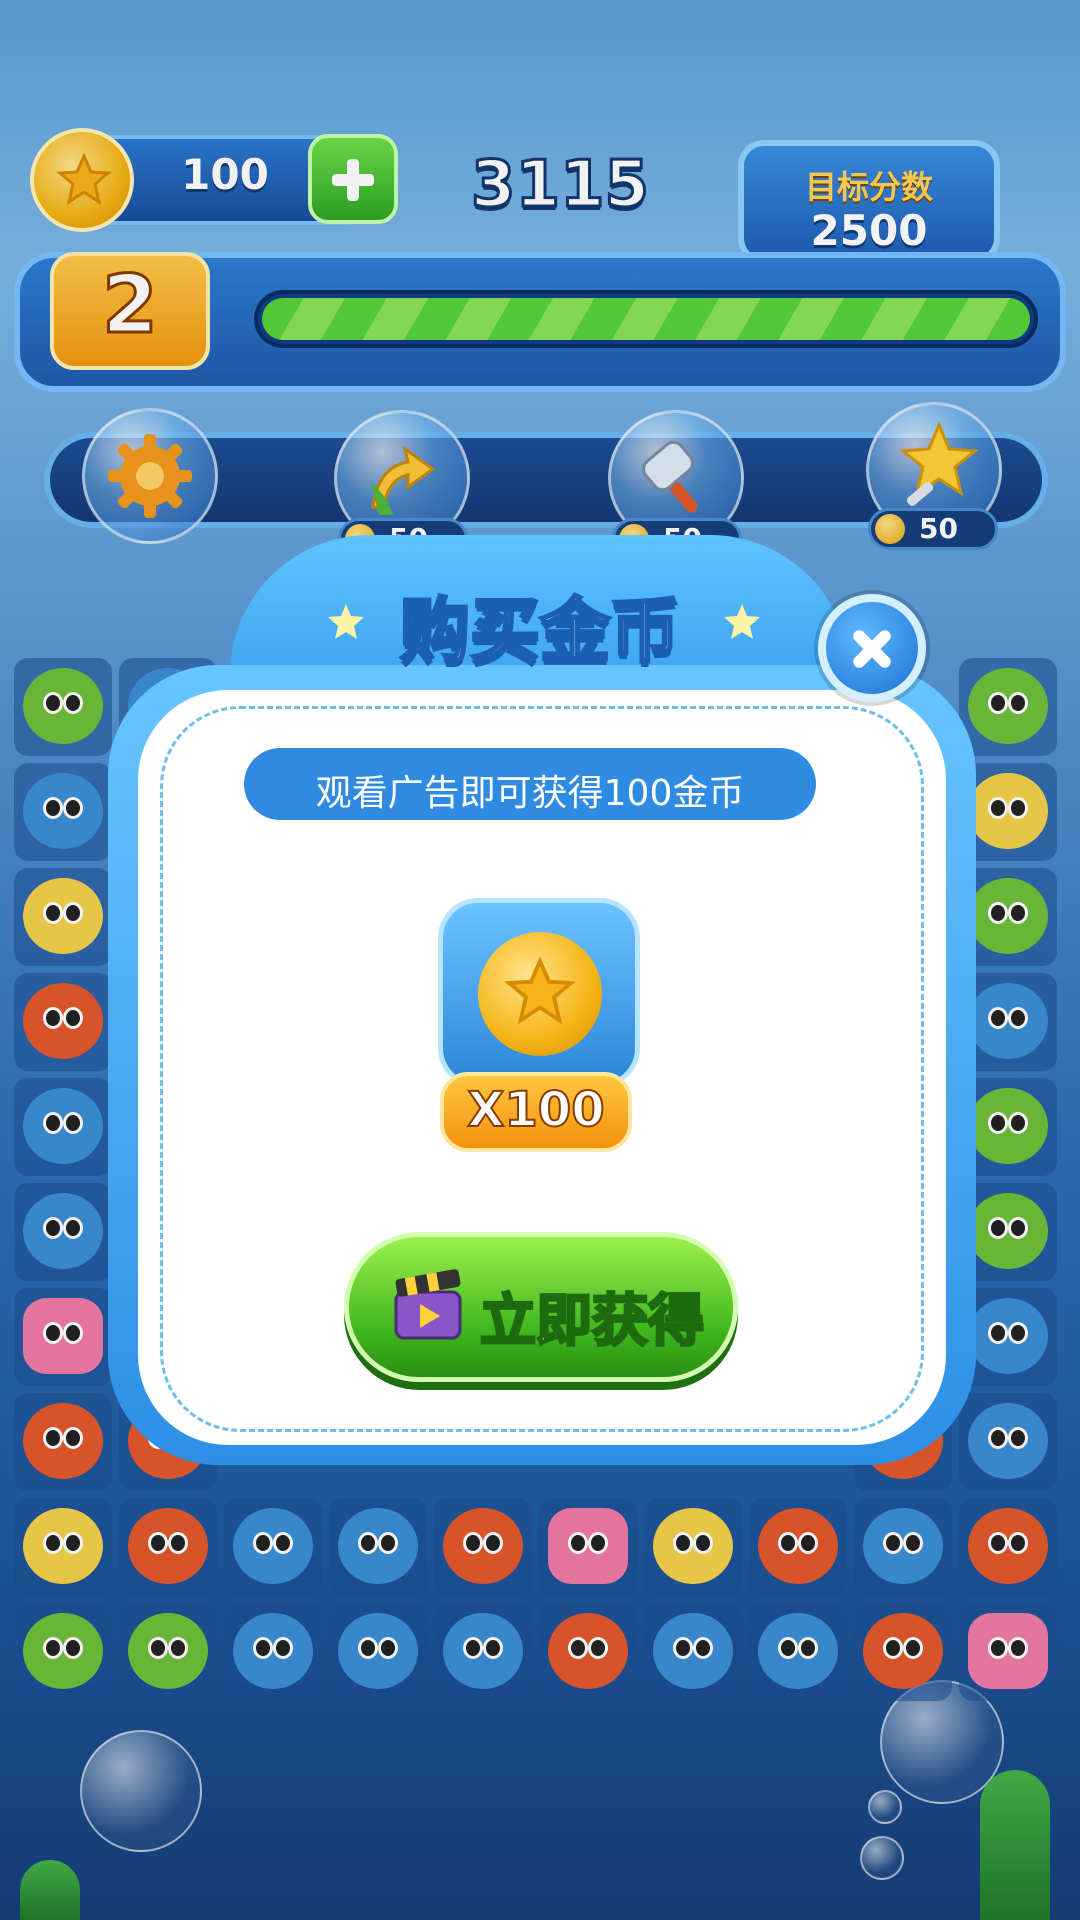 The width and height of the screenshot is (1080, 1920). What do you see at coordinates (530, 793) in the screenshot?
I see `hint-text: 观看广告即可获得100金币` at bounding box center [530, 793].